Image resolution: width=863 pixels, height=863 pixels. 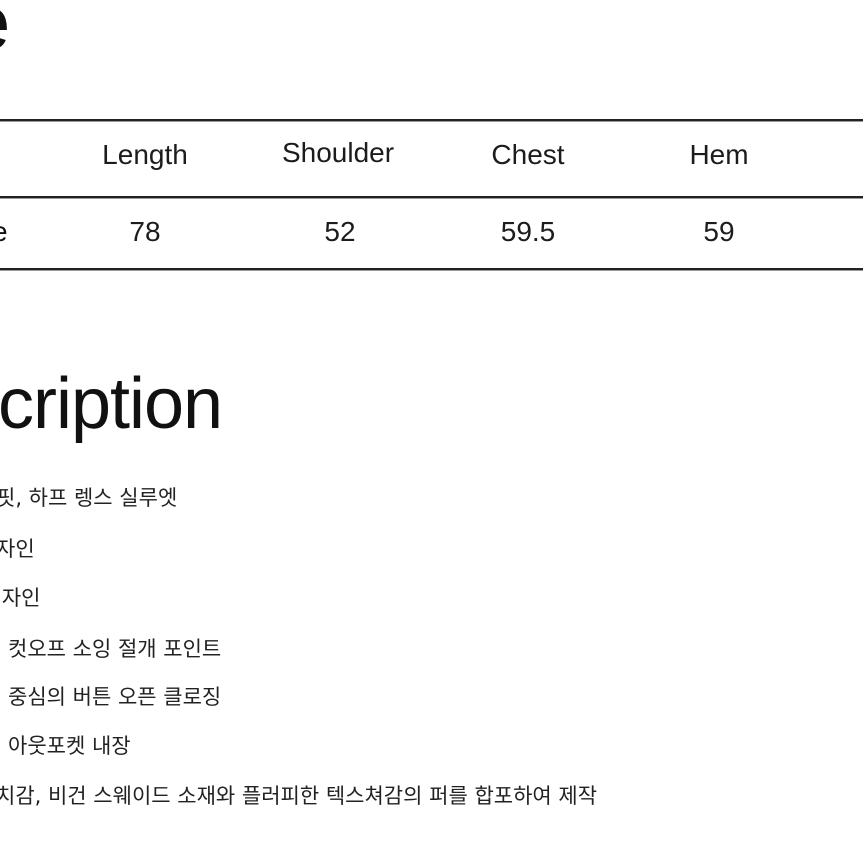 What do you see at coordinates (431, 197) in the screenshot?
I see `table-header-rule` at bounding box center [431, 197].